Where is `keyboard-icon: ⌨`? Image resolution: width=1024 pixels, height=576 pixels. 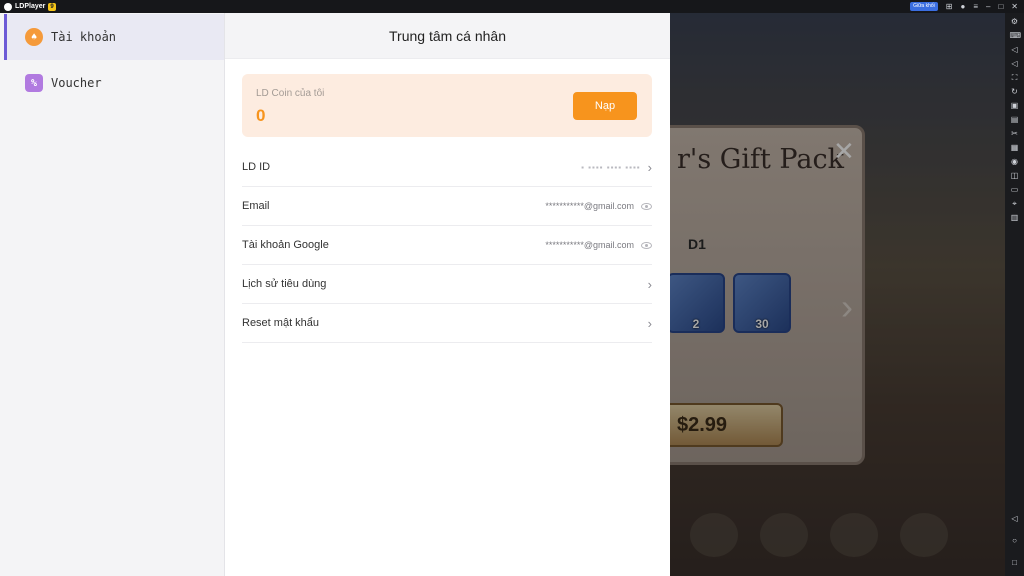
keyboard-icon: ⌨ is located at coordinates (1016, 36).